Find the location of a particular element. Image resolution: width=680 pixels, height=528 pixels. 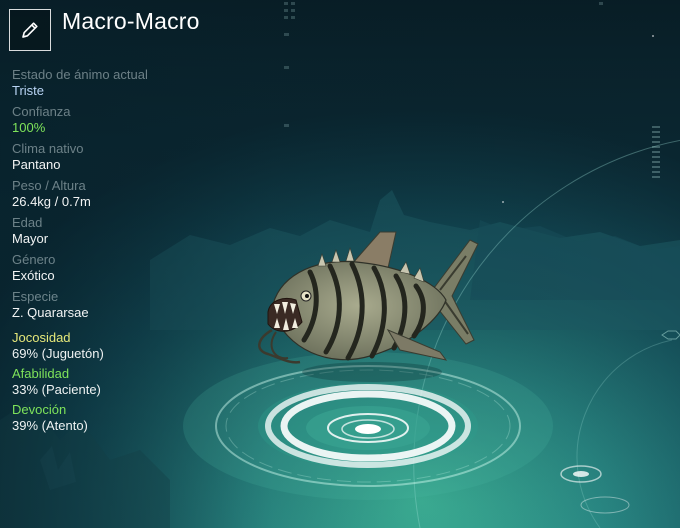

stat-item: Género Exótico is located at coordinates (122, 268).